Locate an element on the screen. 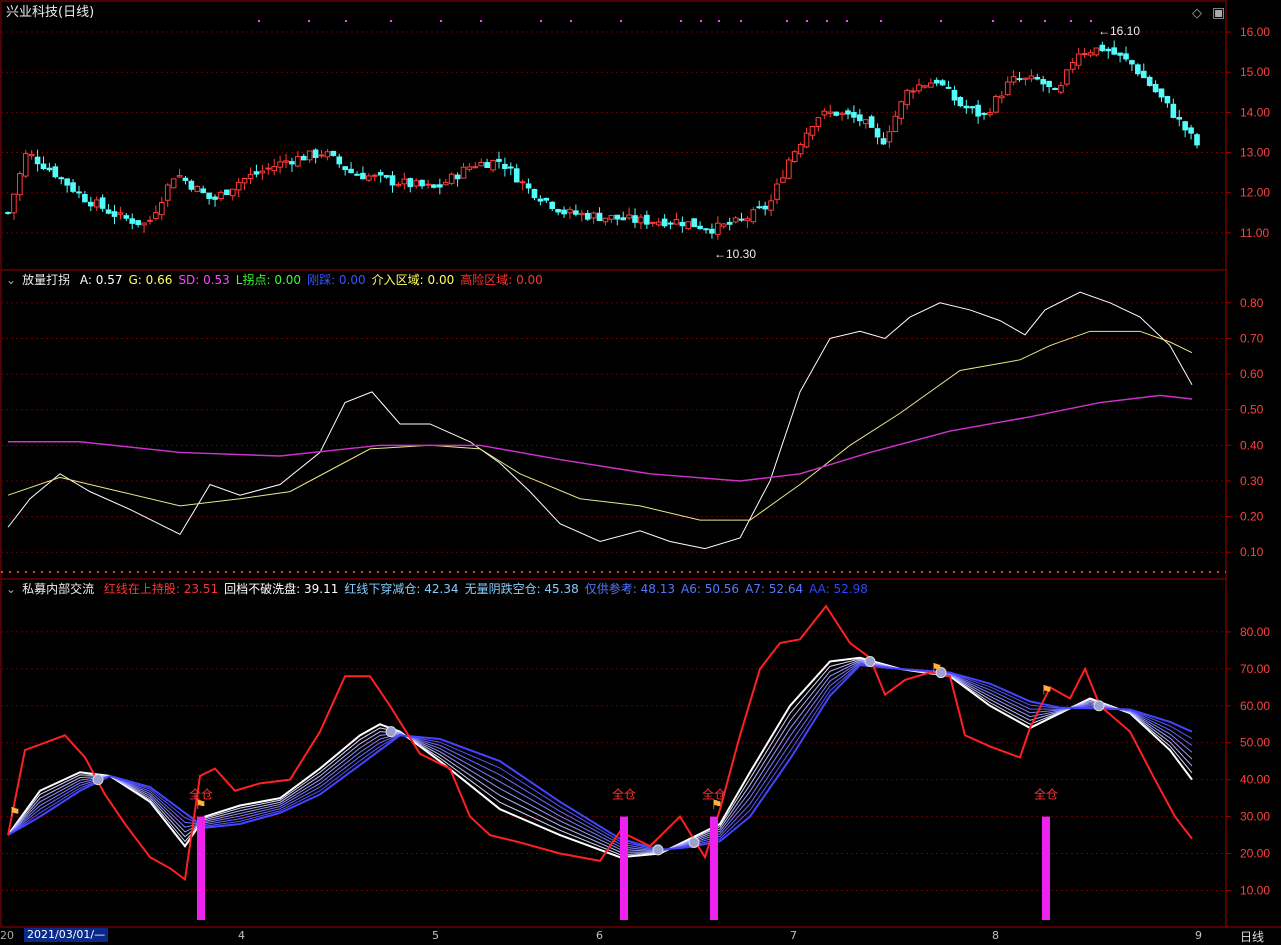  indicator-value-0: A: 0.57 is located at coordinates (101, 280).